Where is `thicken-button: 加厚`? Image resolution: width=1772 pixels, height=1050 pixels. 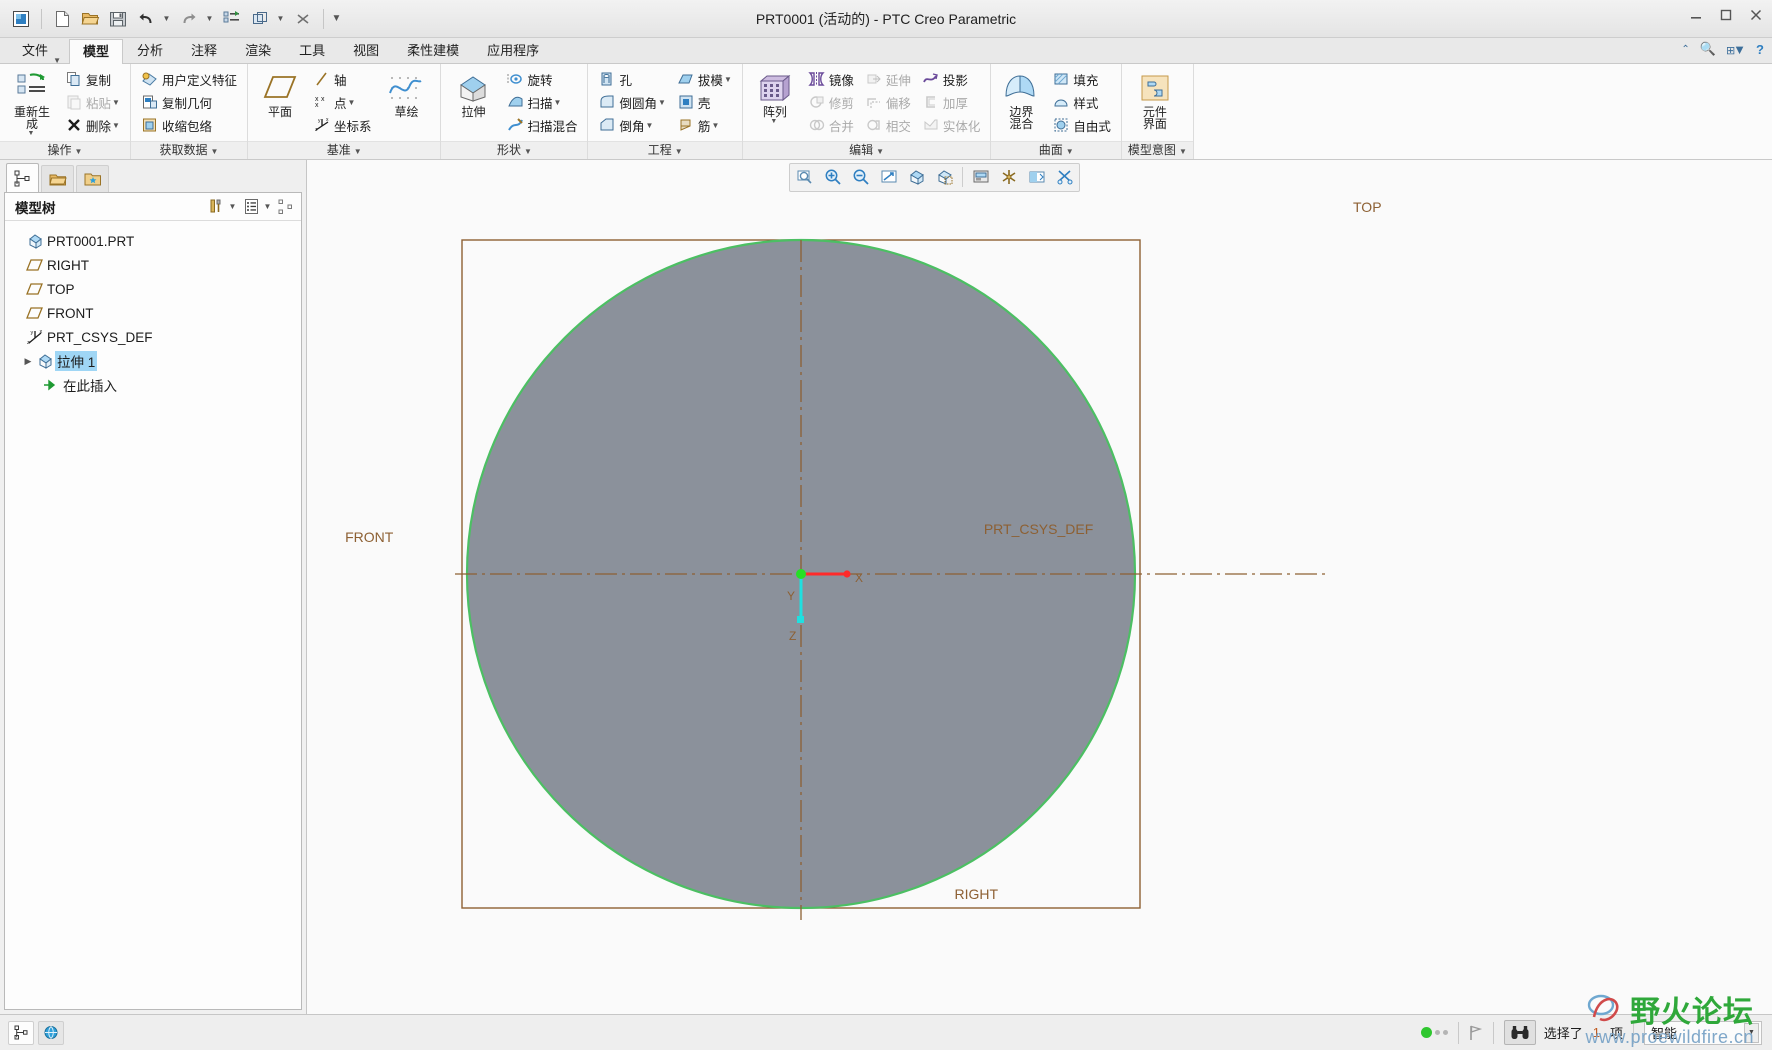
thicken-button: 加厚 is located at coordinates (951, 102).